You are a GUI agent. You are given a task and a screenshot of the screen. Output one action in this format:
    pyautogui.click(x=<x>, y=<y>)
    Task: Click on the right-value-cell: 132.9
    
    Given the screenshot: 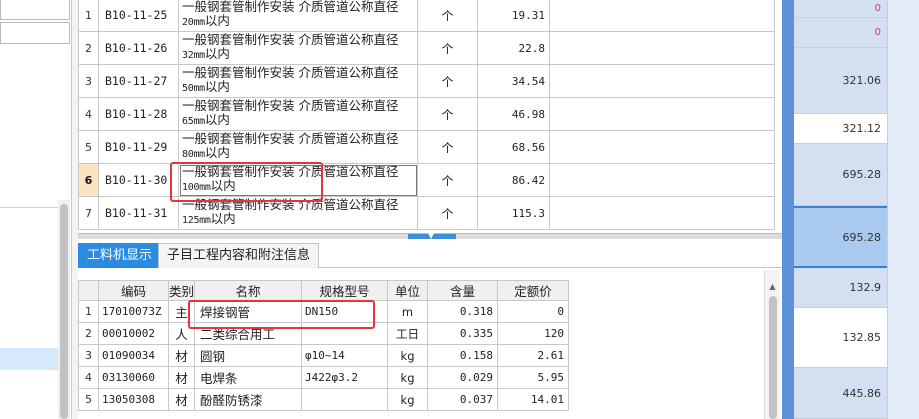 What is the action you would take?
    pyautogui.click(x=840, y=288)
    